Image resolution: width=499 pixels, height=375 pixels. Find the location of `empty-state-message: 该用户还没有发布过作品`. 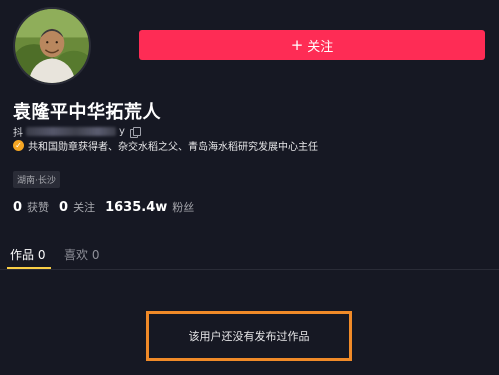

empty-state-message: 该用户还没有发布过作品 is located at coordinates (249, 336).